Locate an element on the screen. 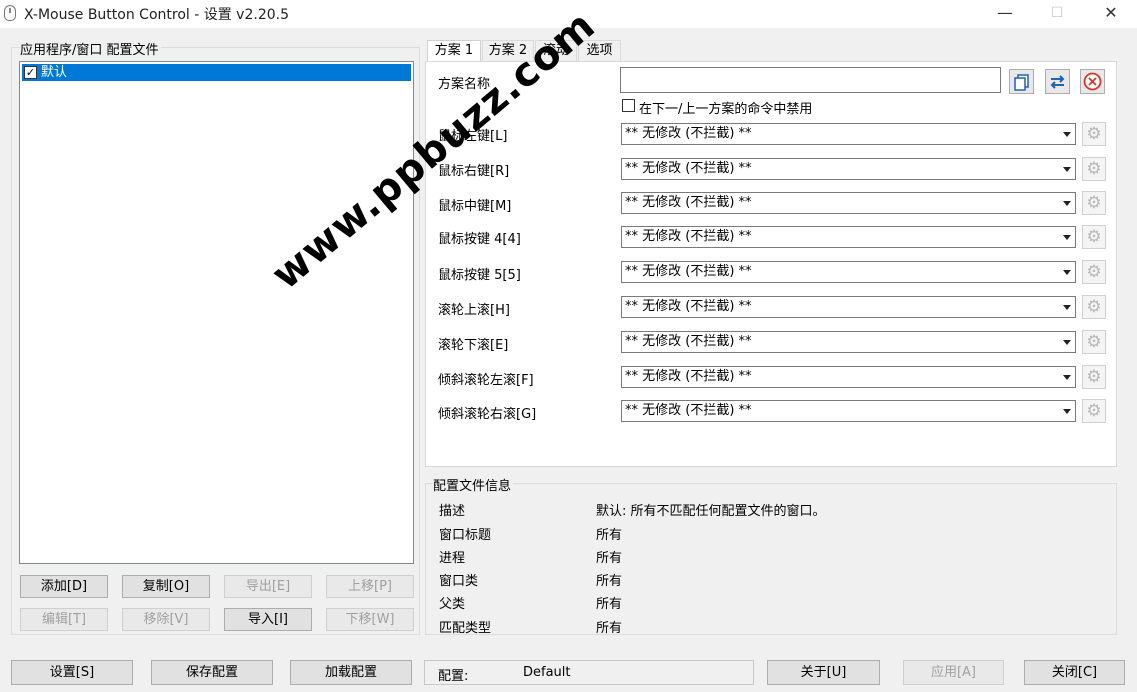 This screenshot has width=1137, height=692. close-button: 关闭[C] is located at coordinates (1074, 672).